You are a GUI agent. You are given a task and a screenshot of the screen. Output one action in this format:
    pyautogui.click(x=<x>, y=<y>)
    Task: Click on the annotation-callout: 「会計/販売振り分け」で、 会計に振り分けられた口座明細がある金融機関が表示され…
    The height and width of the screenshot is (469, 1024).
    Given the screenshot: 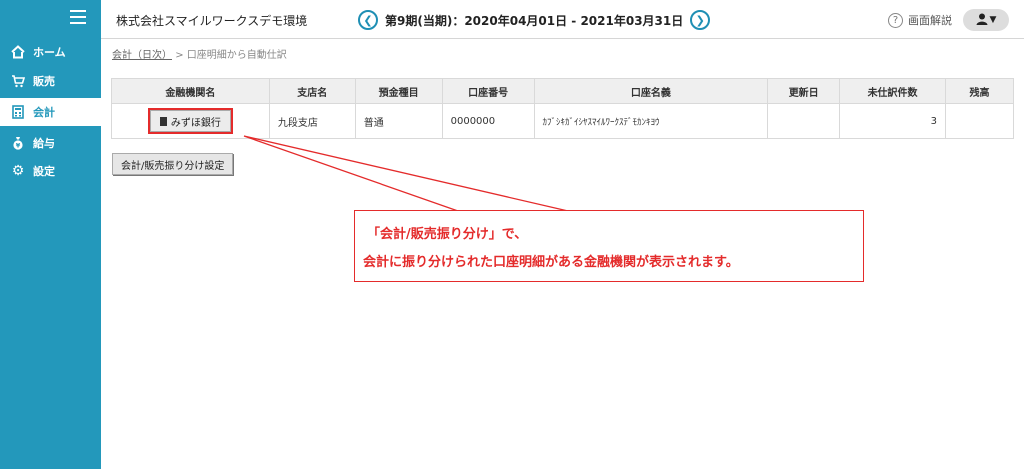 What is the action you would take?
    pyautogui.click(x=609, y=246)
    